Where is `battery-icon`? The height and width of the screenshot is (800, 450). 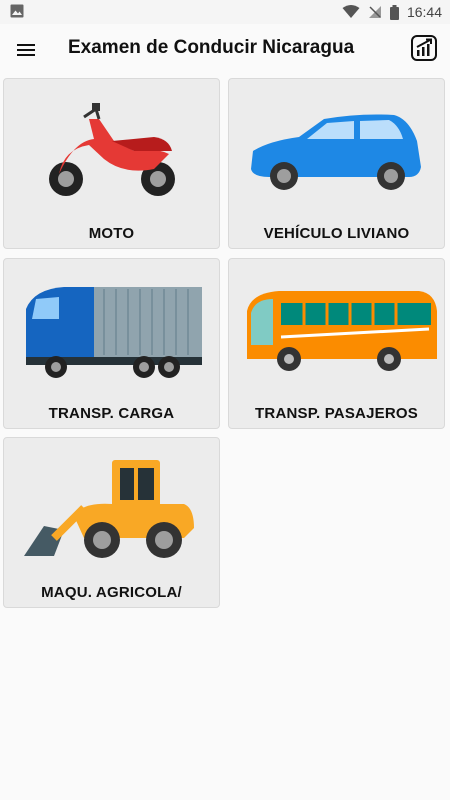
battery-icon is located at coordinates (394, 12).